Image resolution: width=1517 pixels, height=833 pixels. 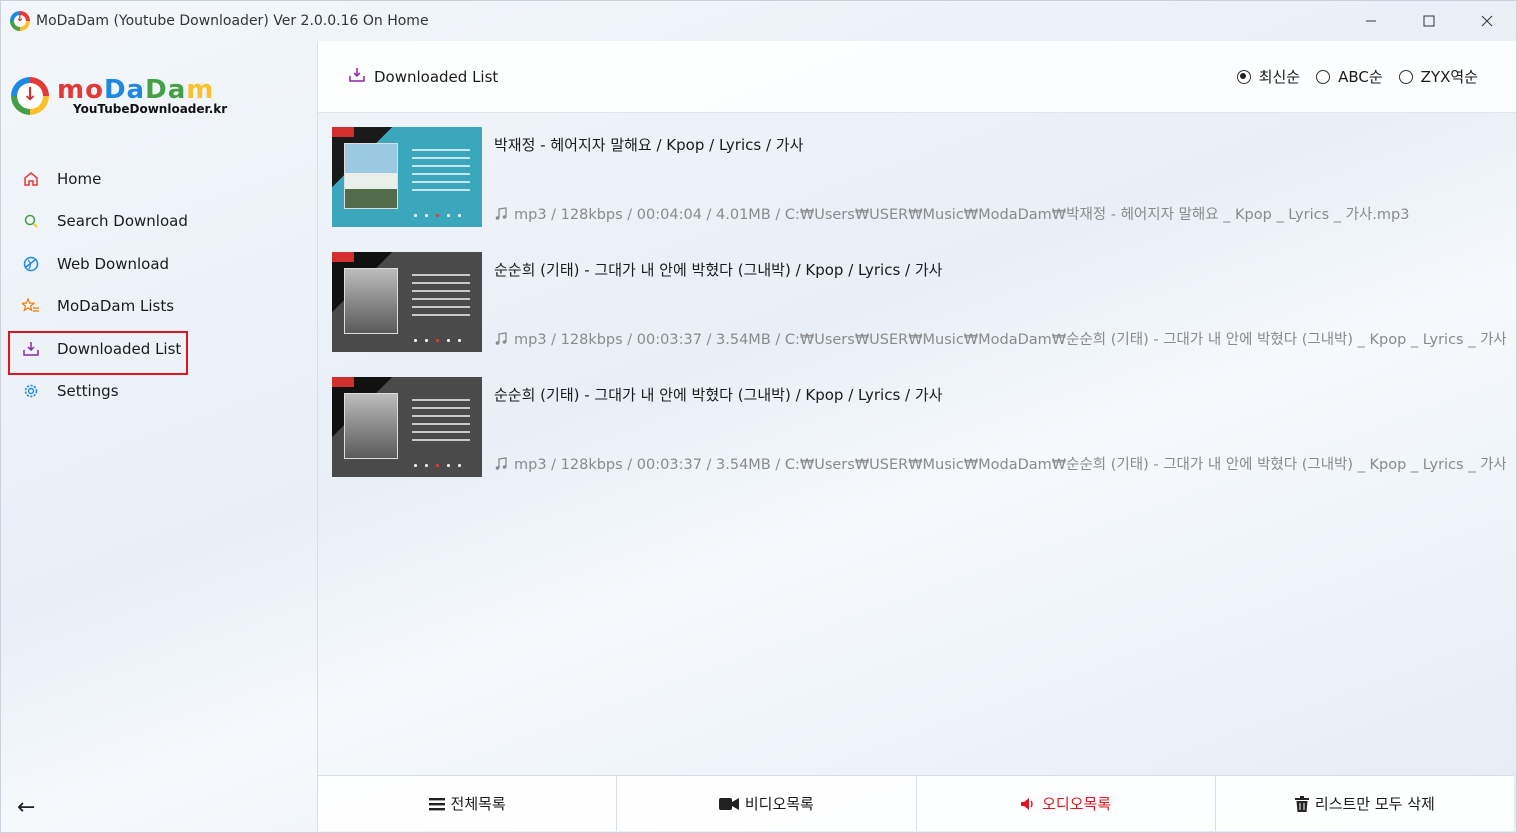 What do you see at coordinates (98, 353) in the screenshot?
I see `selection-highlight-box` at bounding box center [98, 353].